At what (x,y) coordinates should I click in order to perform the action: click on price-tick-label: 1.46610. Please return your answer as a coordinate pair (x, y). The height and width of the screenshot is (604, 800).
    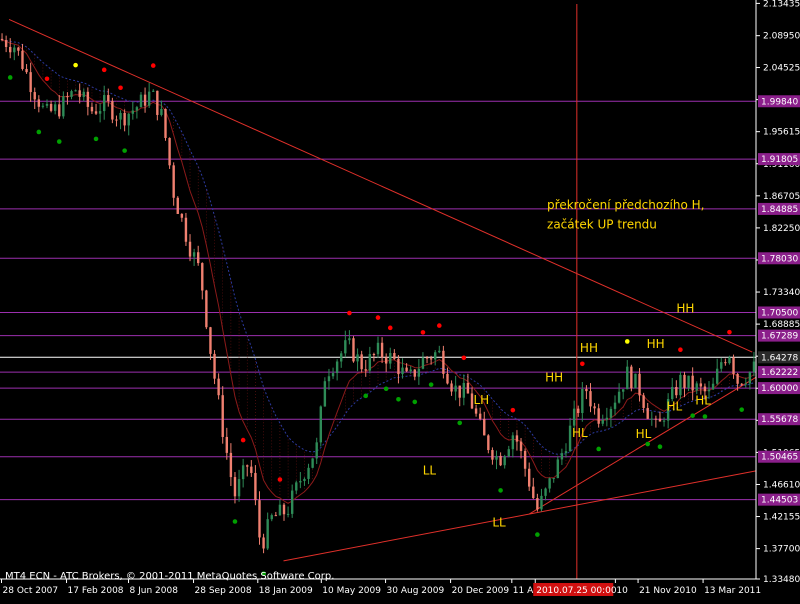
    Looking at the image, I should click on (781, 485).